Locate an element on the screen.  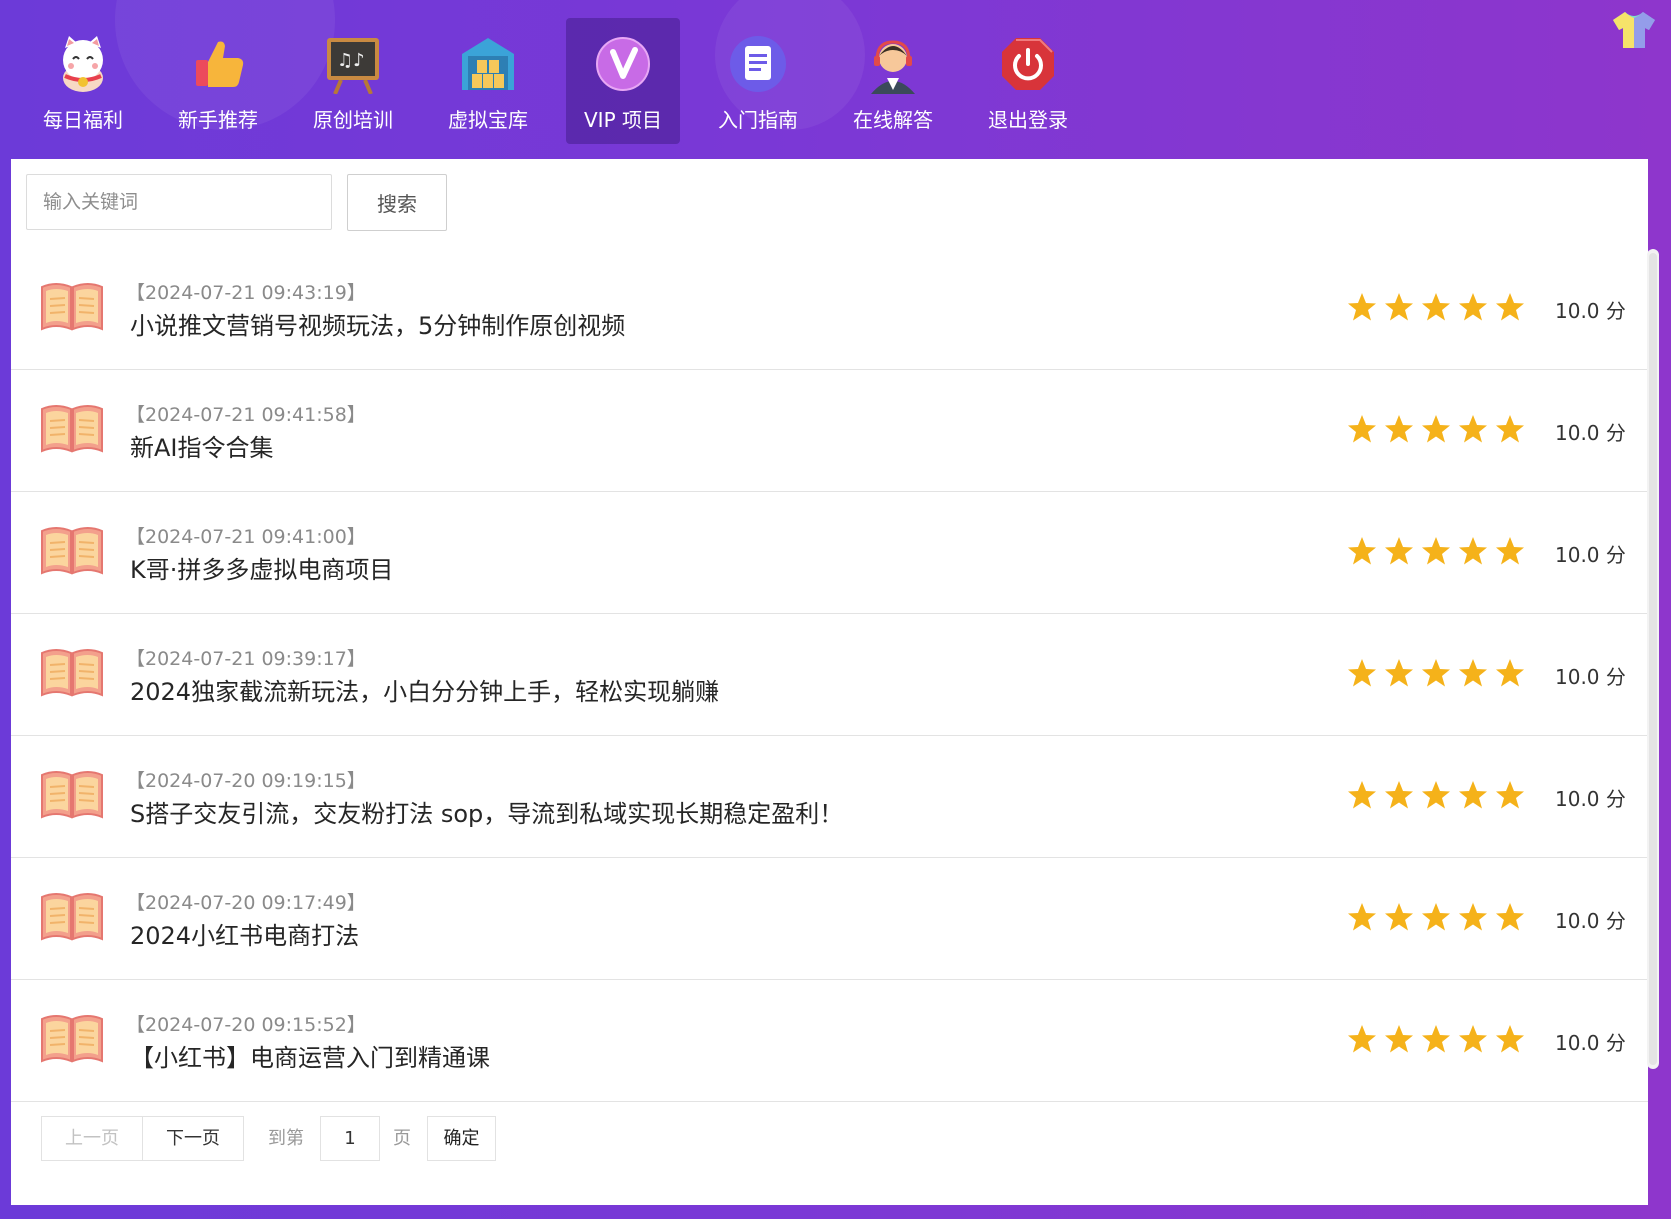
support-agent-icon is located at coordinates (893, 67).